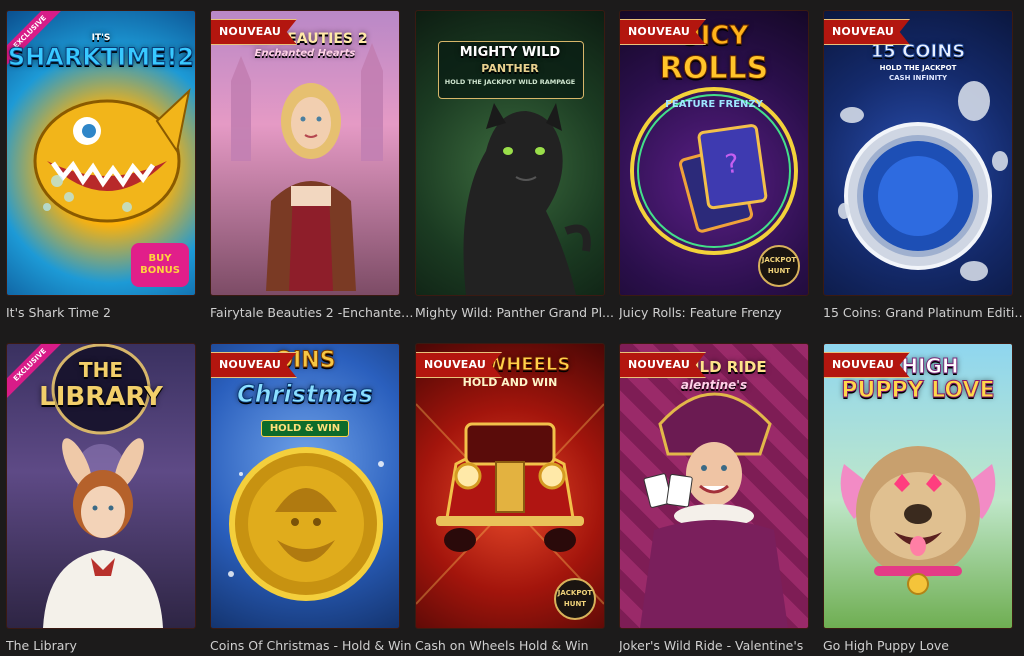 The height and width of the screenshot is (656, 1024). I want to click on game-logo-subtitle: alentine's, so click(714, 385).